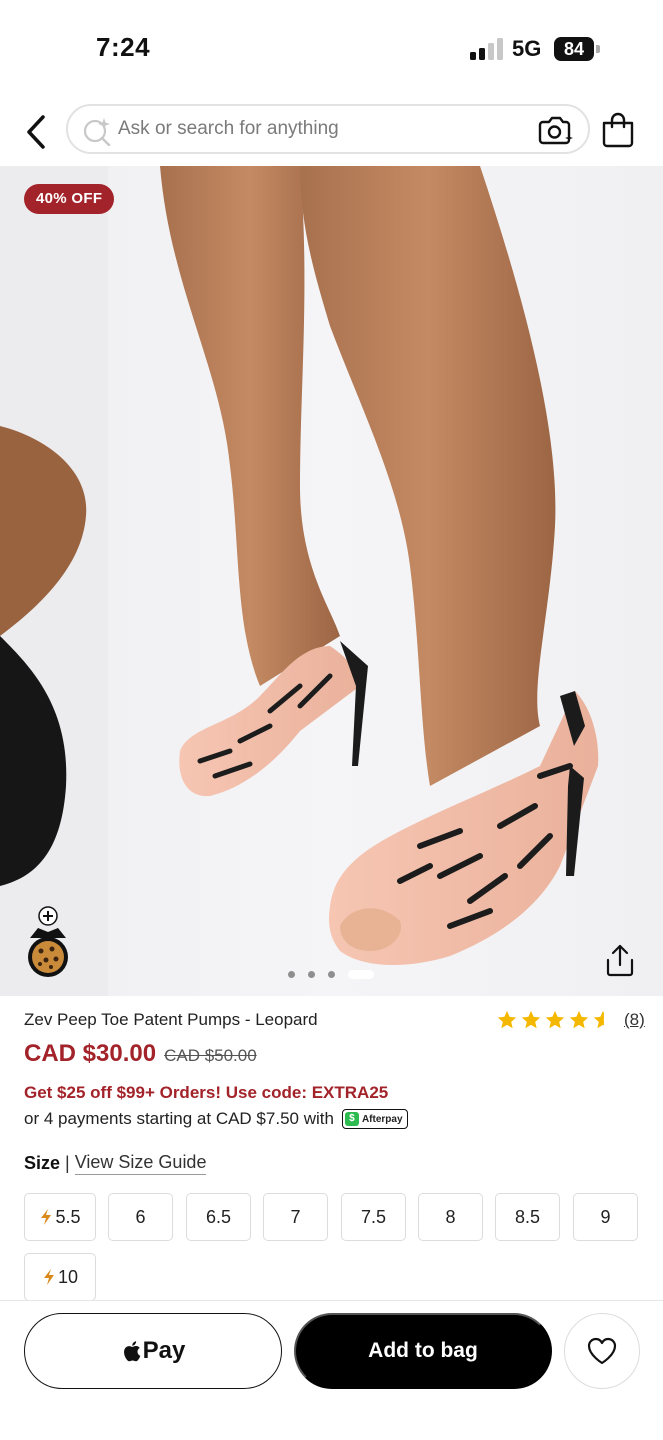  I want to click on afterpay-badge: $ Afterpay, so click(374, 1119).